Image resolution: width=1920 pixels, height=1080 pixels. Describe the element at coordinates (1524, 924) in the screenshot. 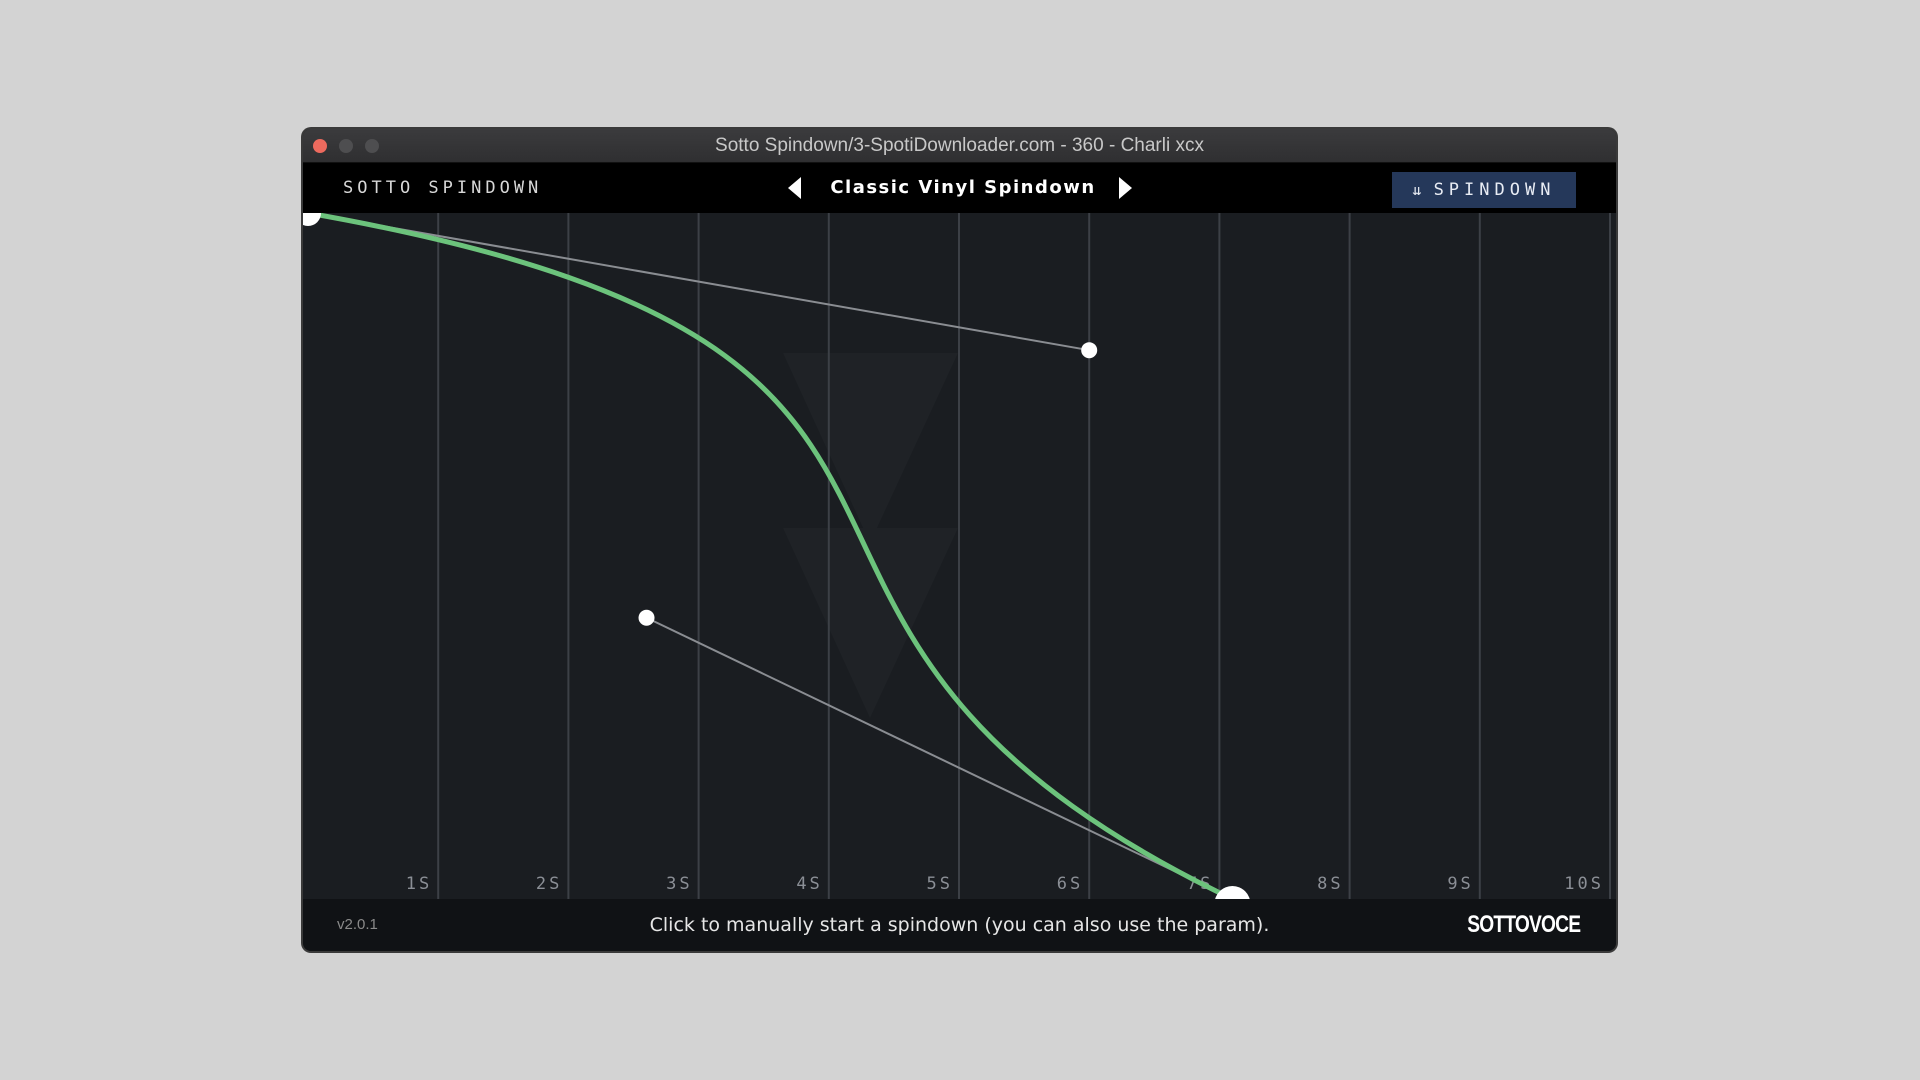

I see `sottovoce-logo: SOTTOVOCE` at that location.